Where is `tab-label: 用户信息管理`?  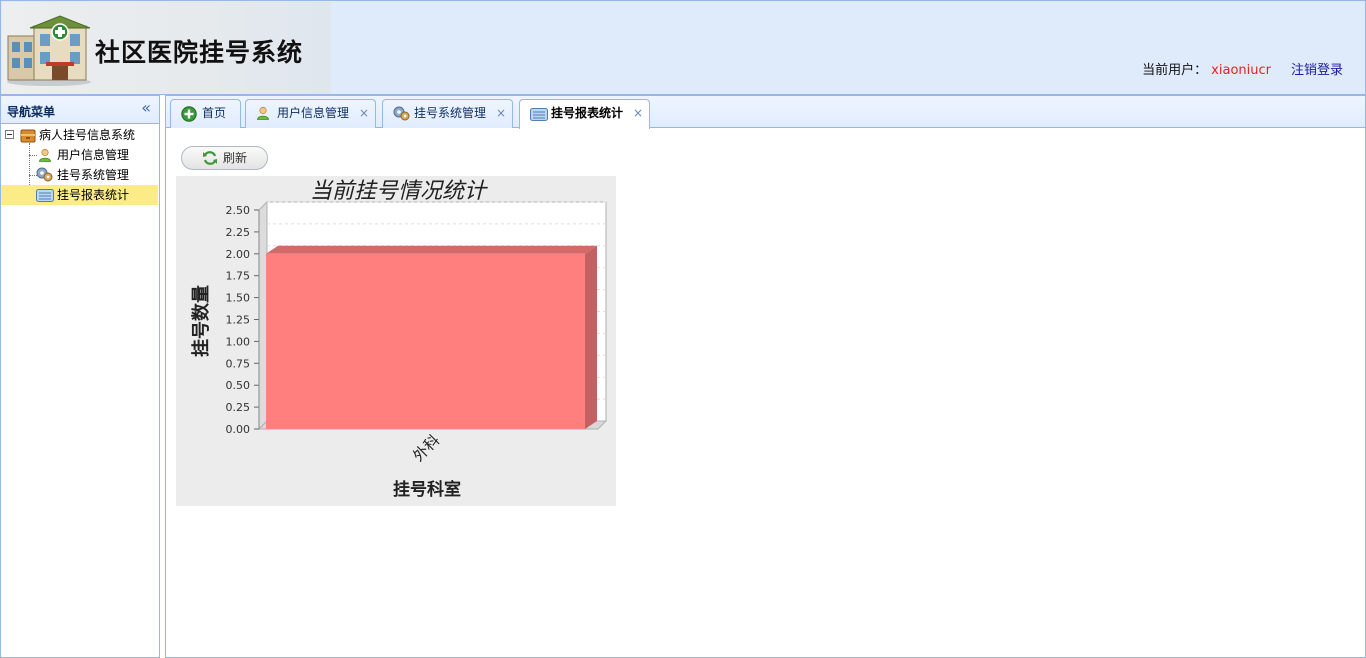 tab-label: 用户信息管理 is located at coordinates (313, 113).